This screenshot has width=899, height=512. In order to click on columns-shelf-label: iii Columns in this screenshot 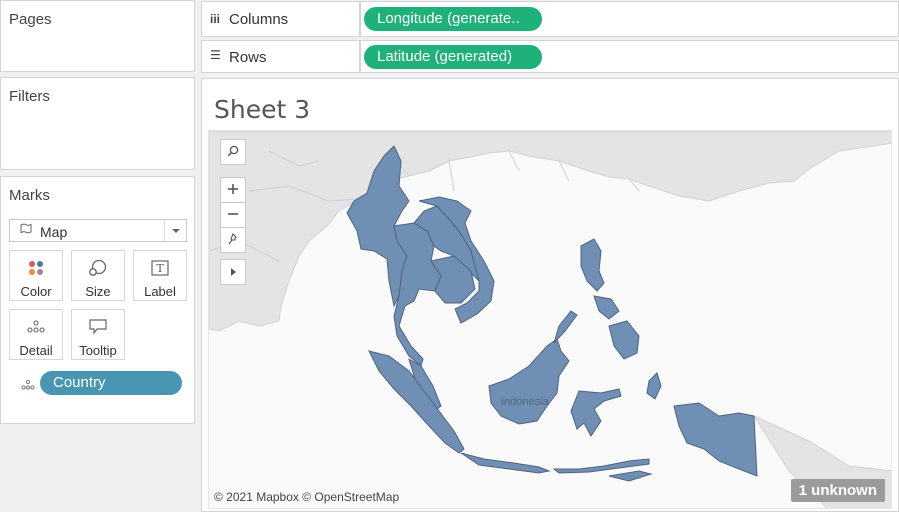, I will do `click(280, 19)`.